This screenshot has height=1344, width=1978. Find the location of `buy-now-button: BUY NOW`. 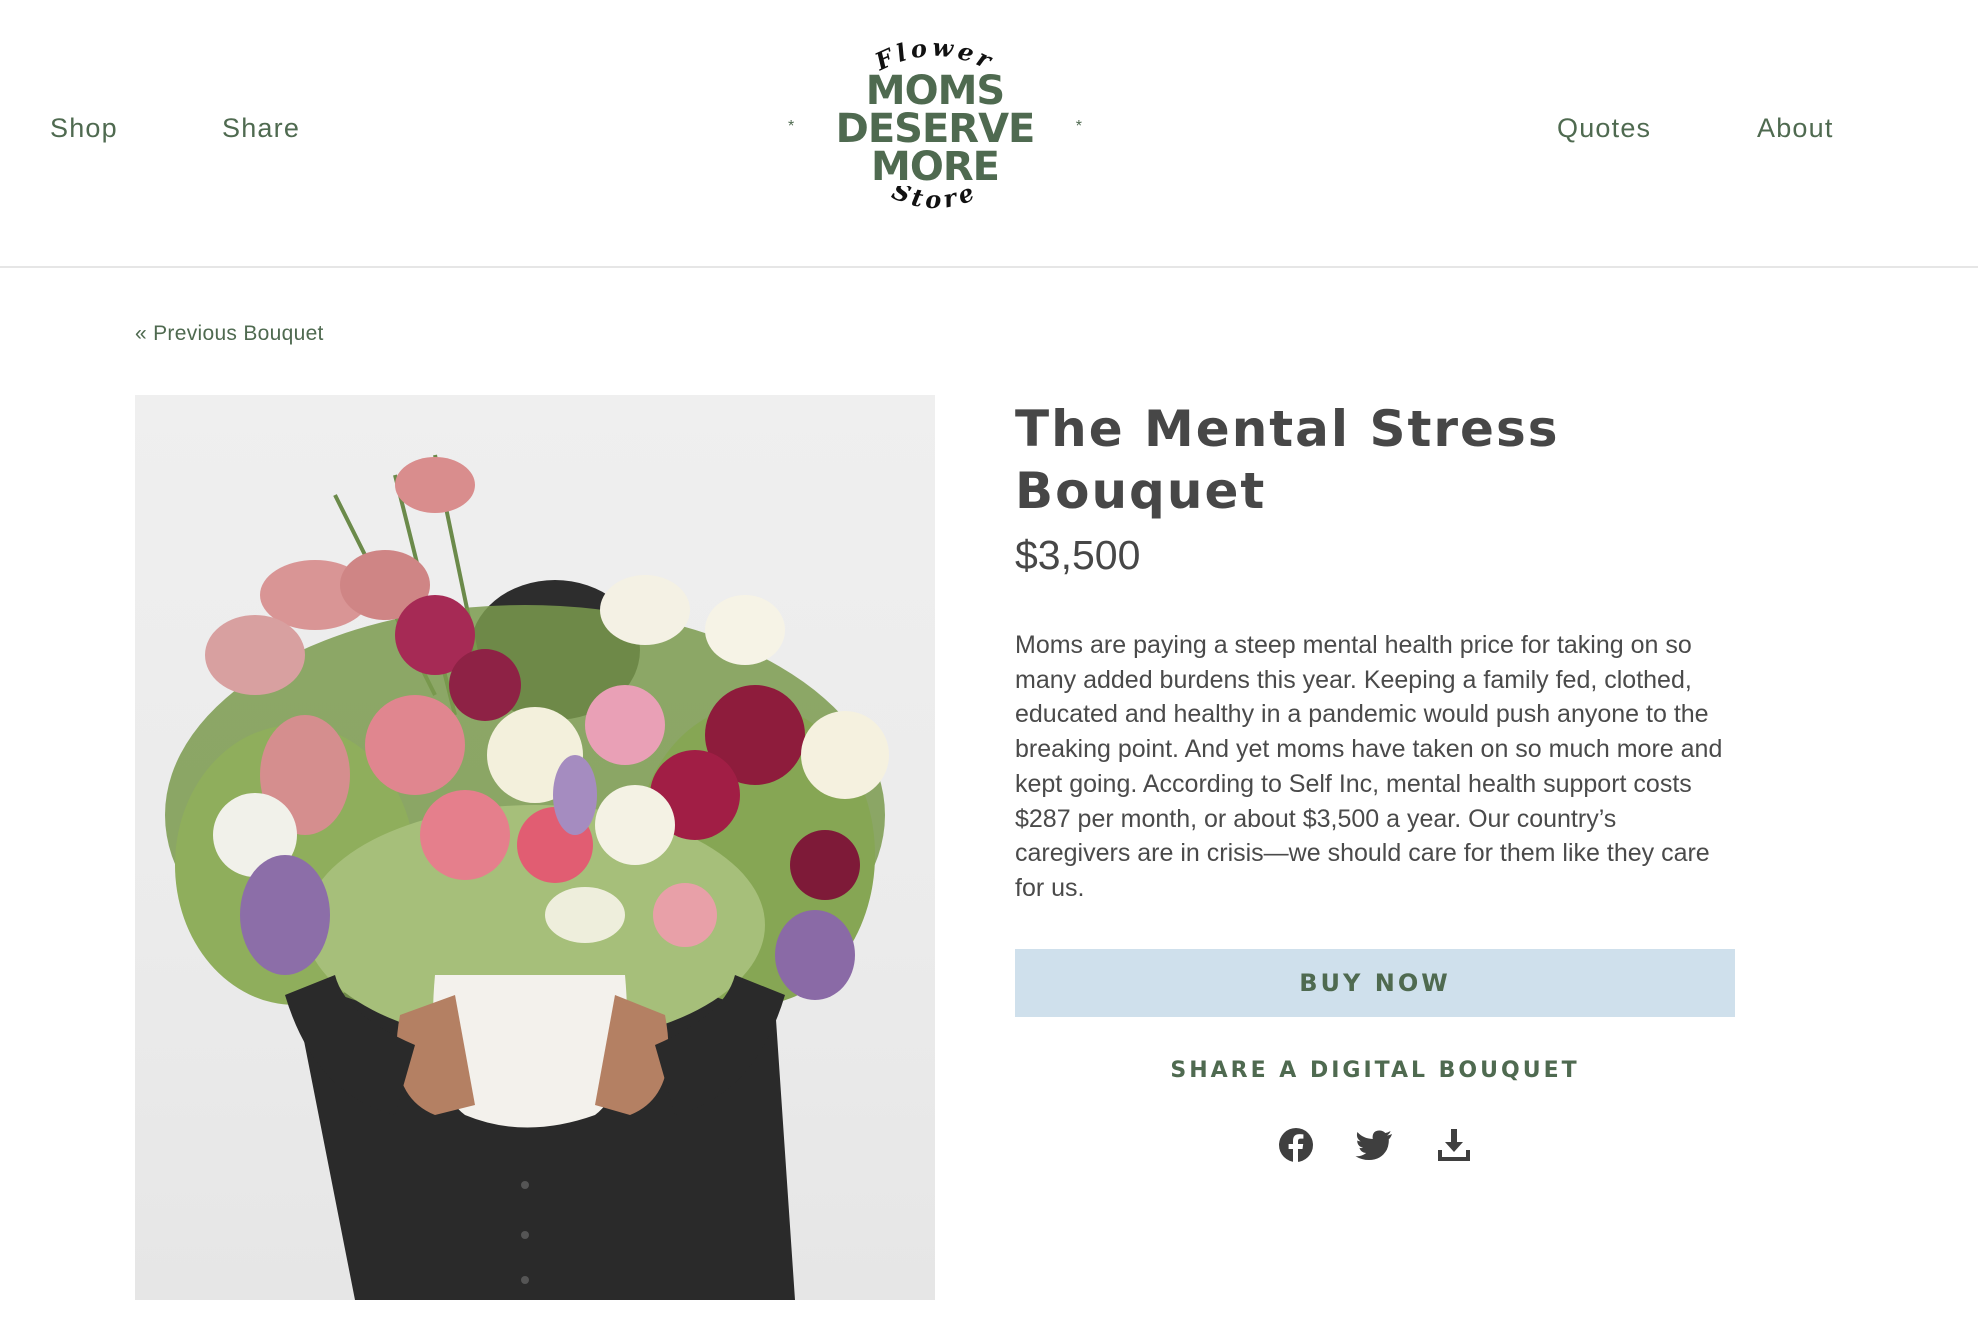

buy-now-button: BUY NOW is located at coordinates (1375, 983).